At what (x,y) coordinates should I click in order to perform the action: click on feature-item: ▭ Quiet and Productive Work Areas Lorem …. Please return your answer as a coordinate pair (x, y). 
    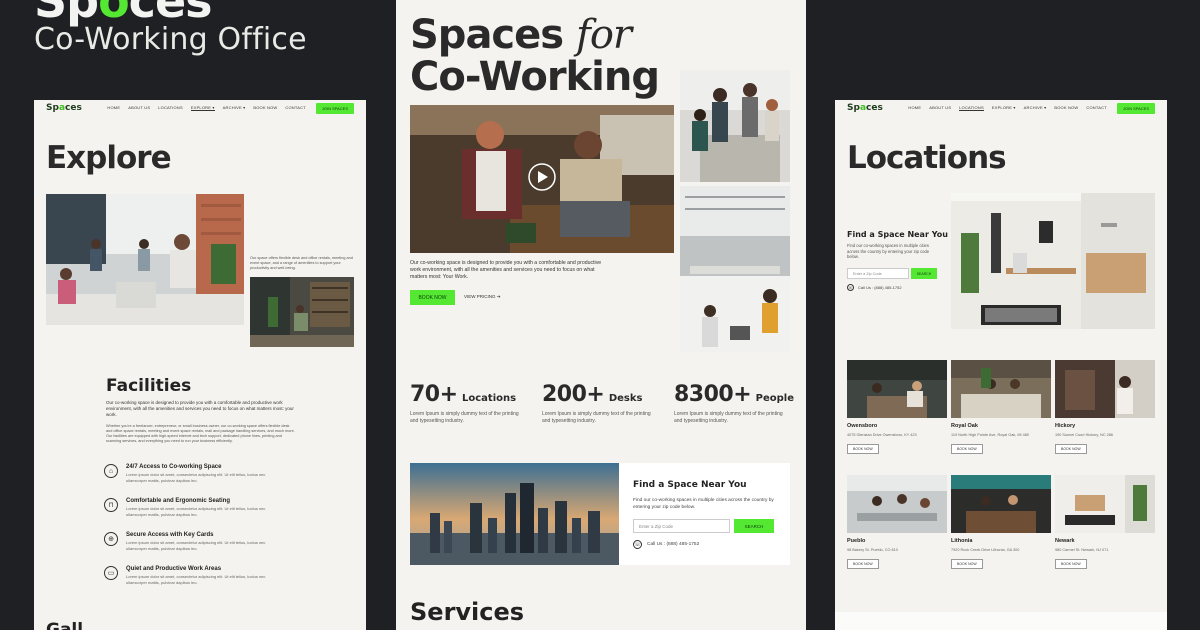
    Looking at the image, I should click on (204, 579).